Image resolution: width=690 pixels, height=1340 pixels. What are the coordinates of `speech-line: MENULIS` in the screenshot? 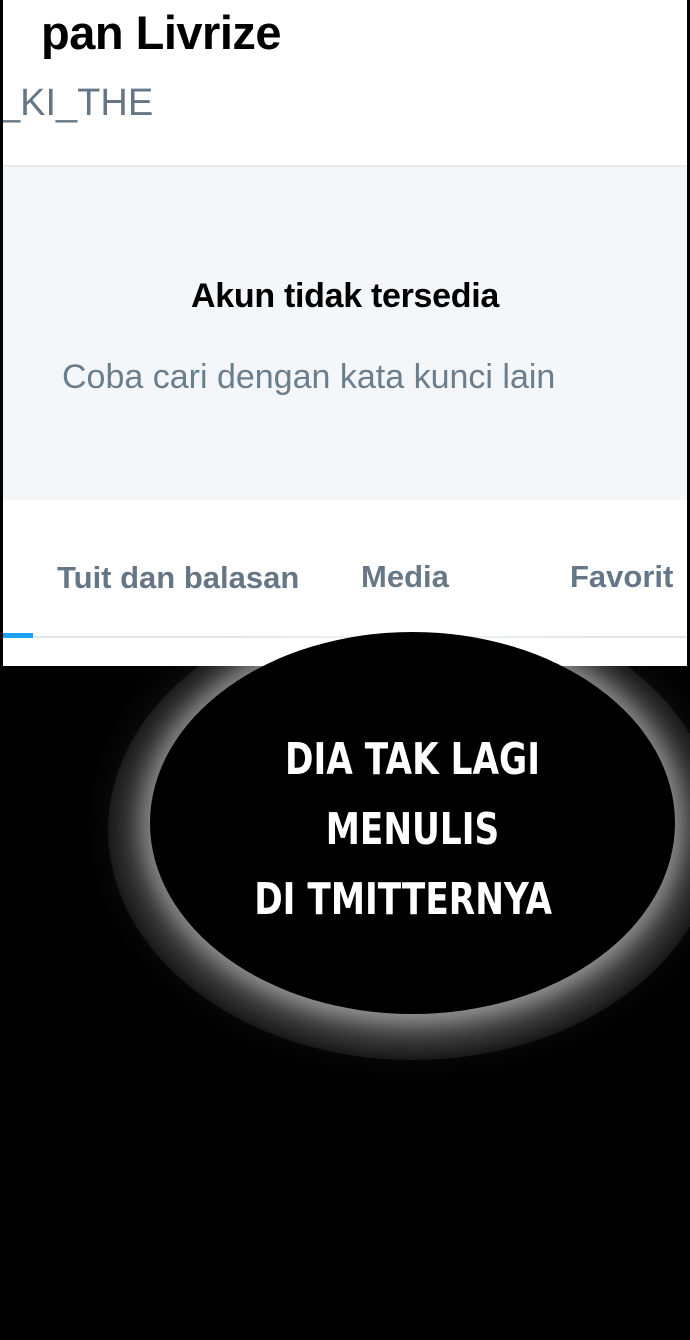 It's located at (412, 829).